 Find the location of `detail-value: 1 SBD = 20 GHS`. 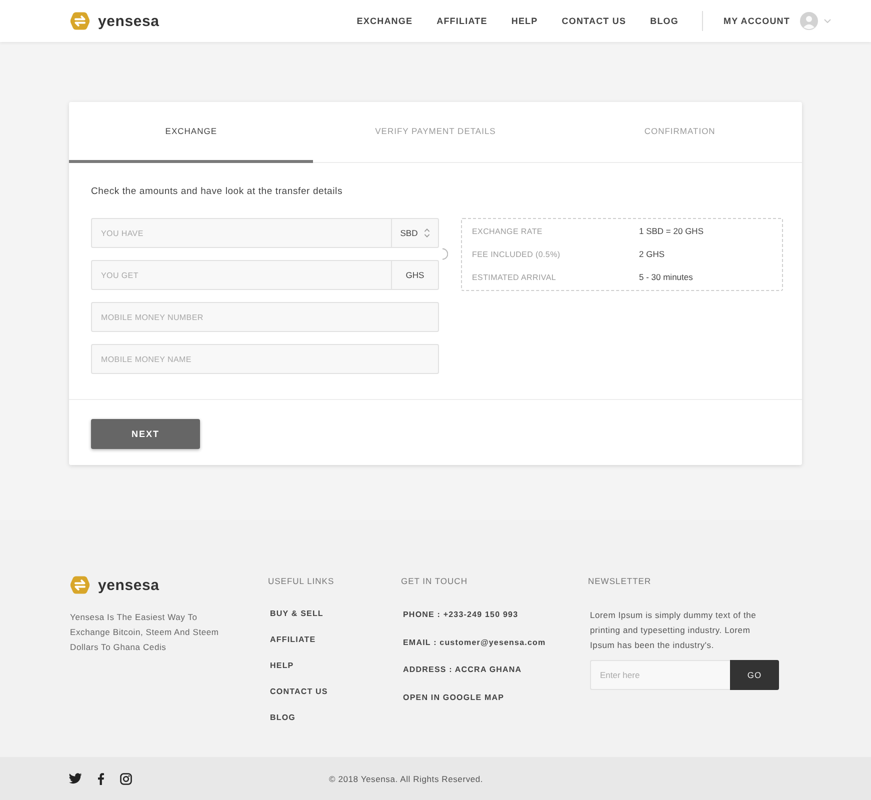

detail-value: 1 SBD = 20 GHS is located at coordinates (671, 231).